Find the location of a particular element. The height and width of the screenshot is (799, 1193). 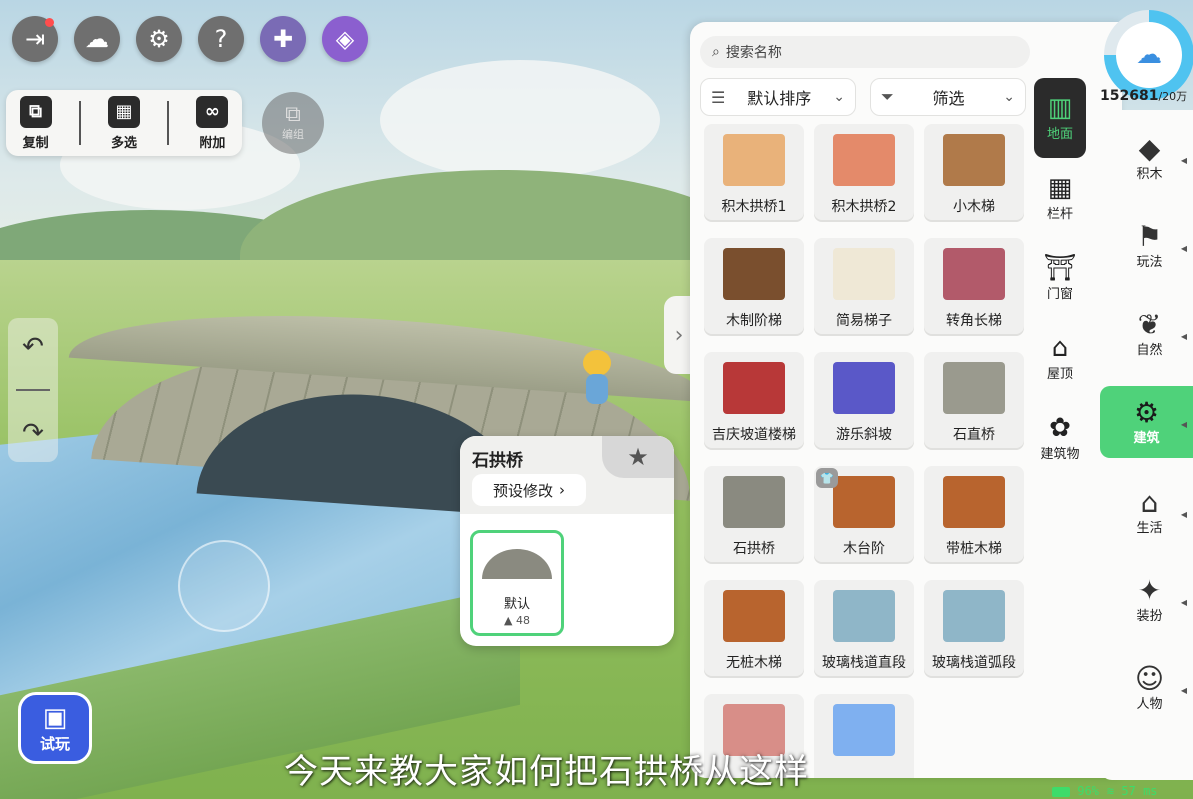

preset-edit-button: 预设修改 › is located at coordinates (529, 490).